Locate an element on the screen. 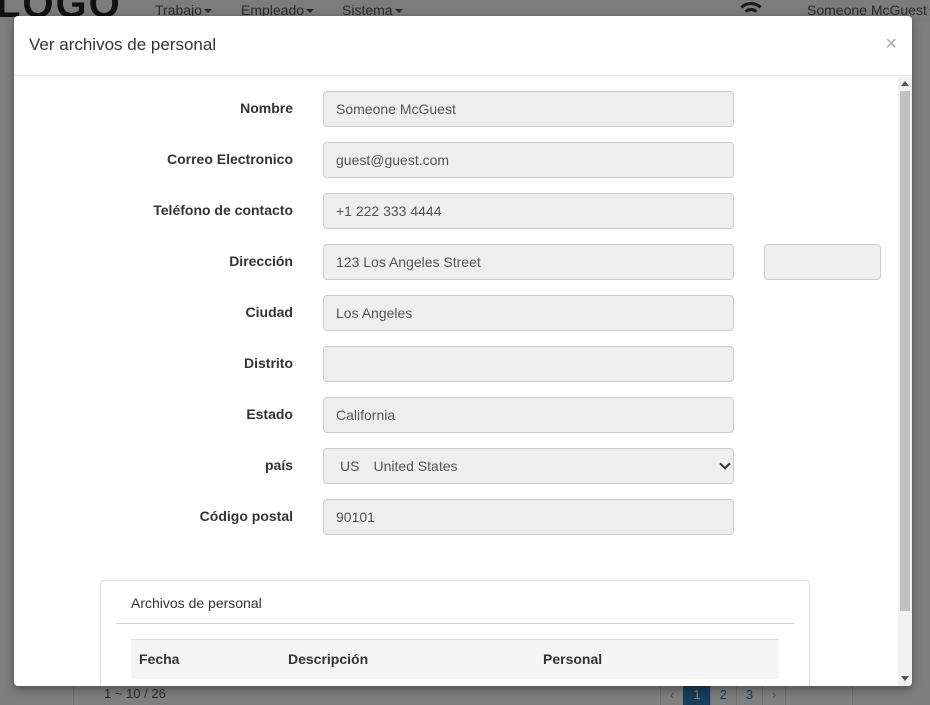  chevron-down-icon is located at coordinates (725, 464).